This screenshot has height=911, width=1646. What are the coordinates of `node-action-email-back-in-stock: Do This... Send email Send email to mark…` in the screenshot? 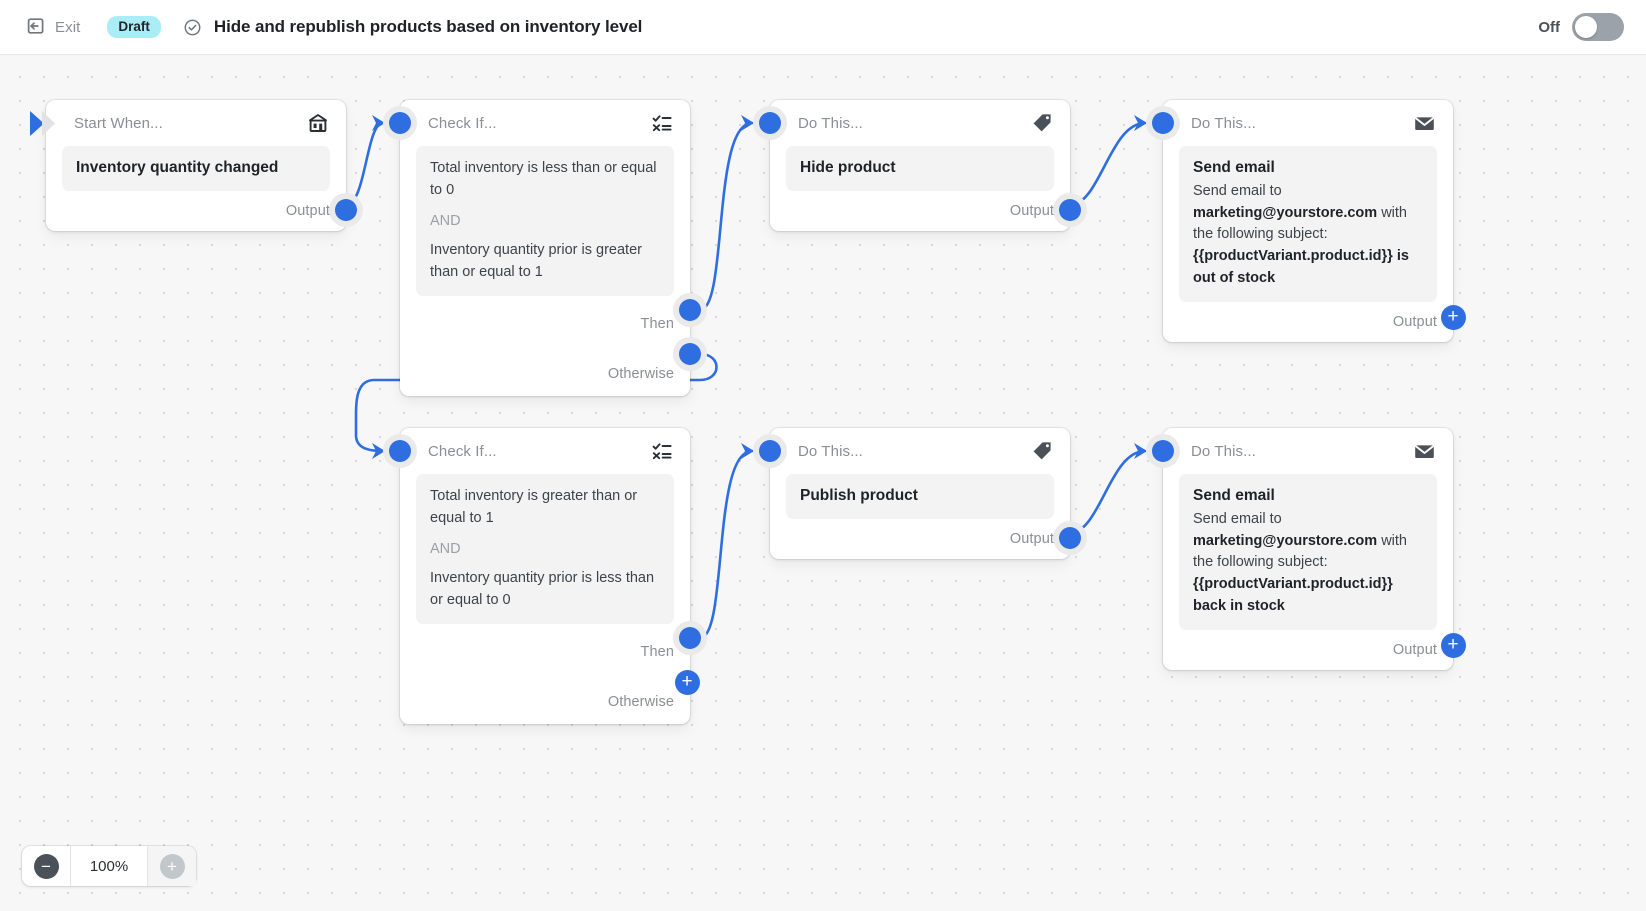 It's located at (1306, 549).